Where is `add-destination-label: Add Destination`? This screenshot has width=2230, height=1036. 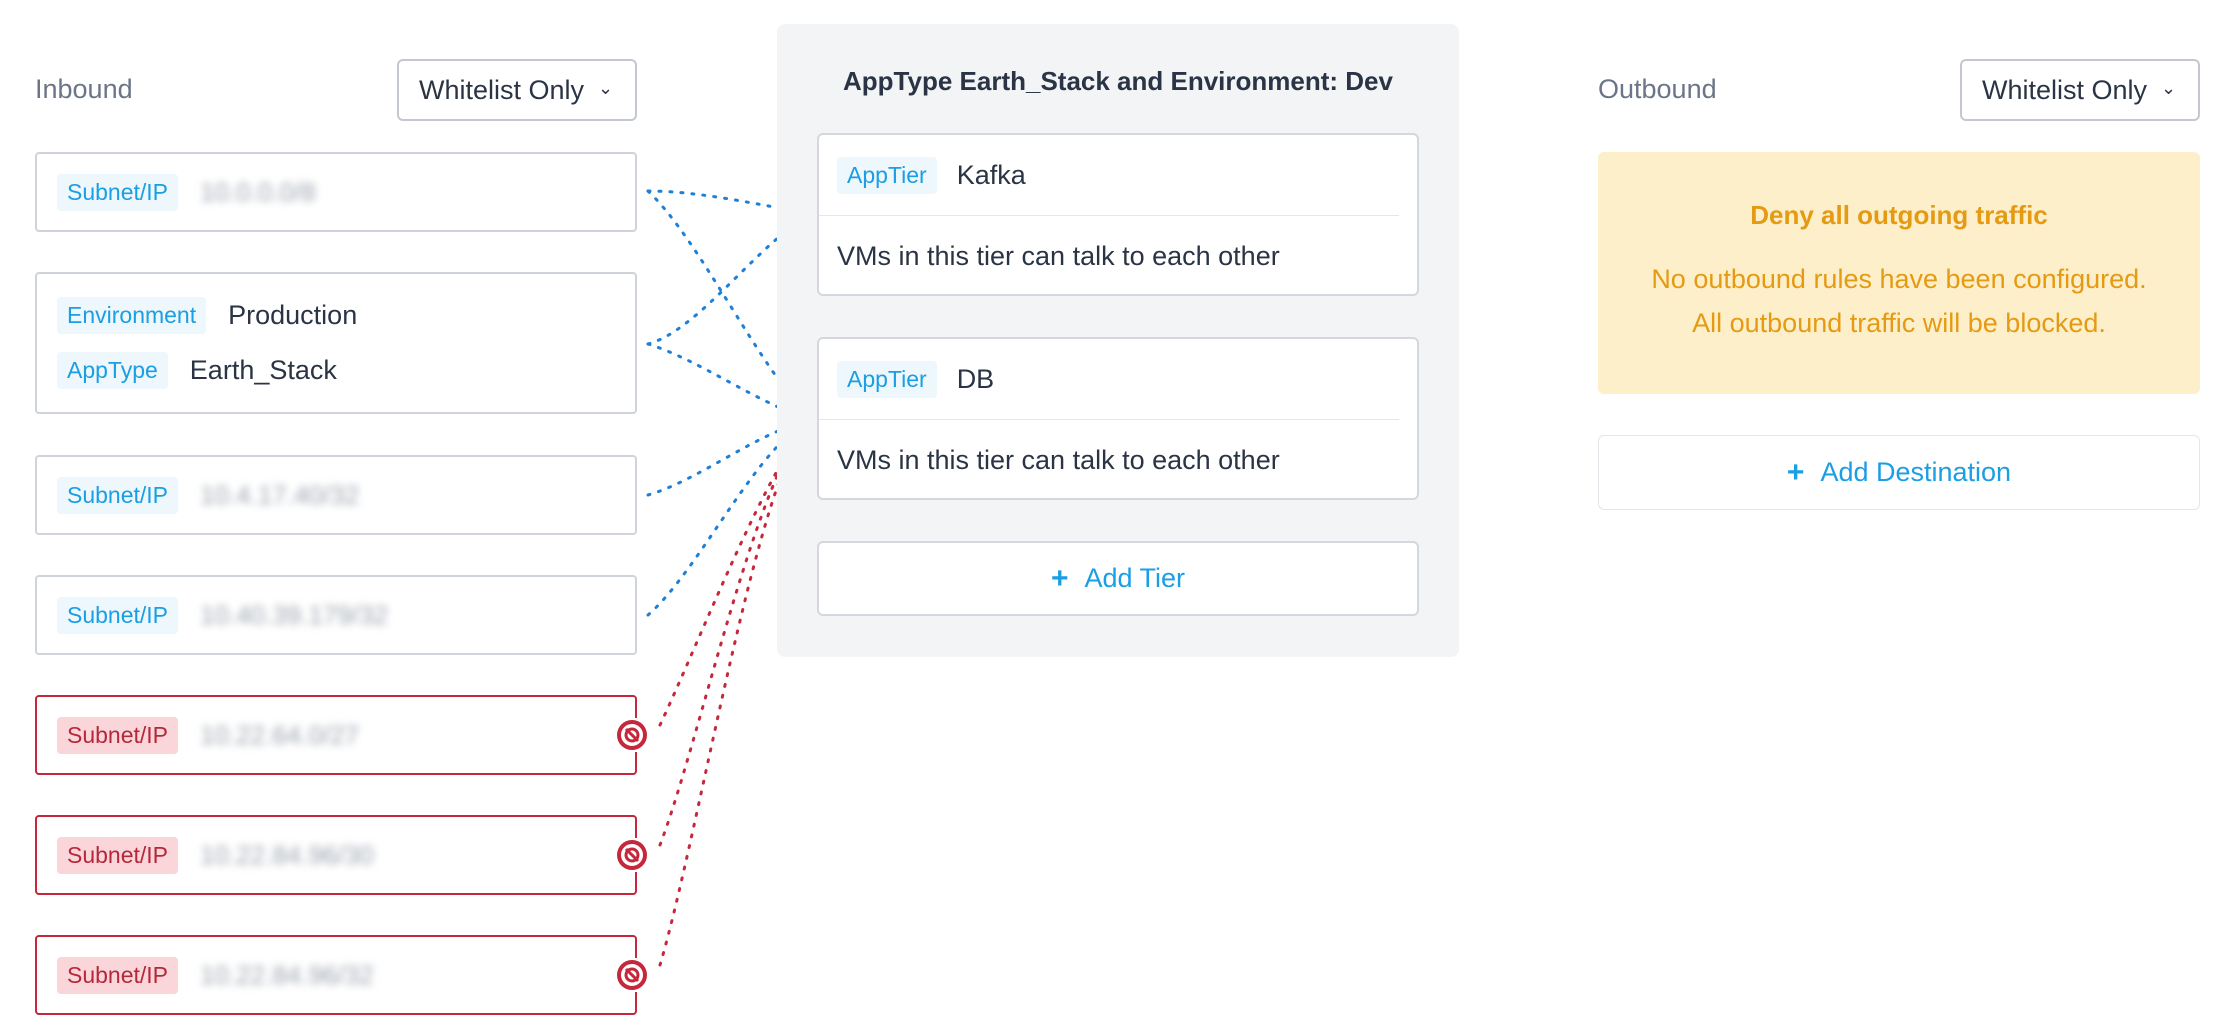
add-destination-label: Add Destination is located at coordinates (1916, 472).